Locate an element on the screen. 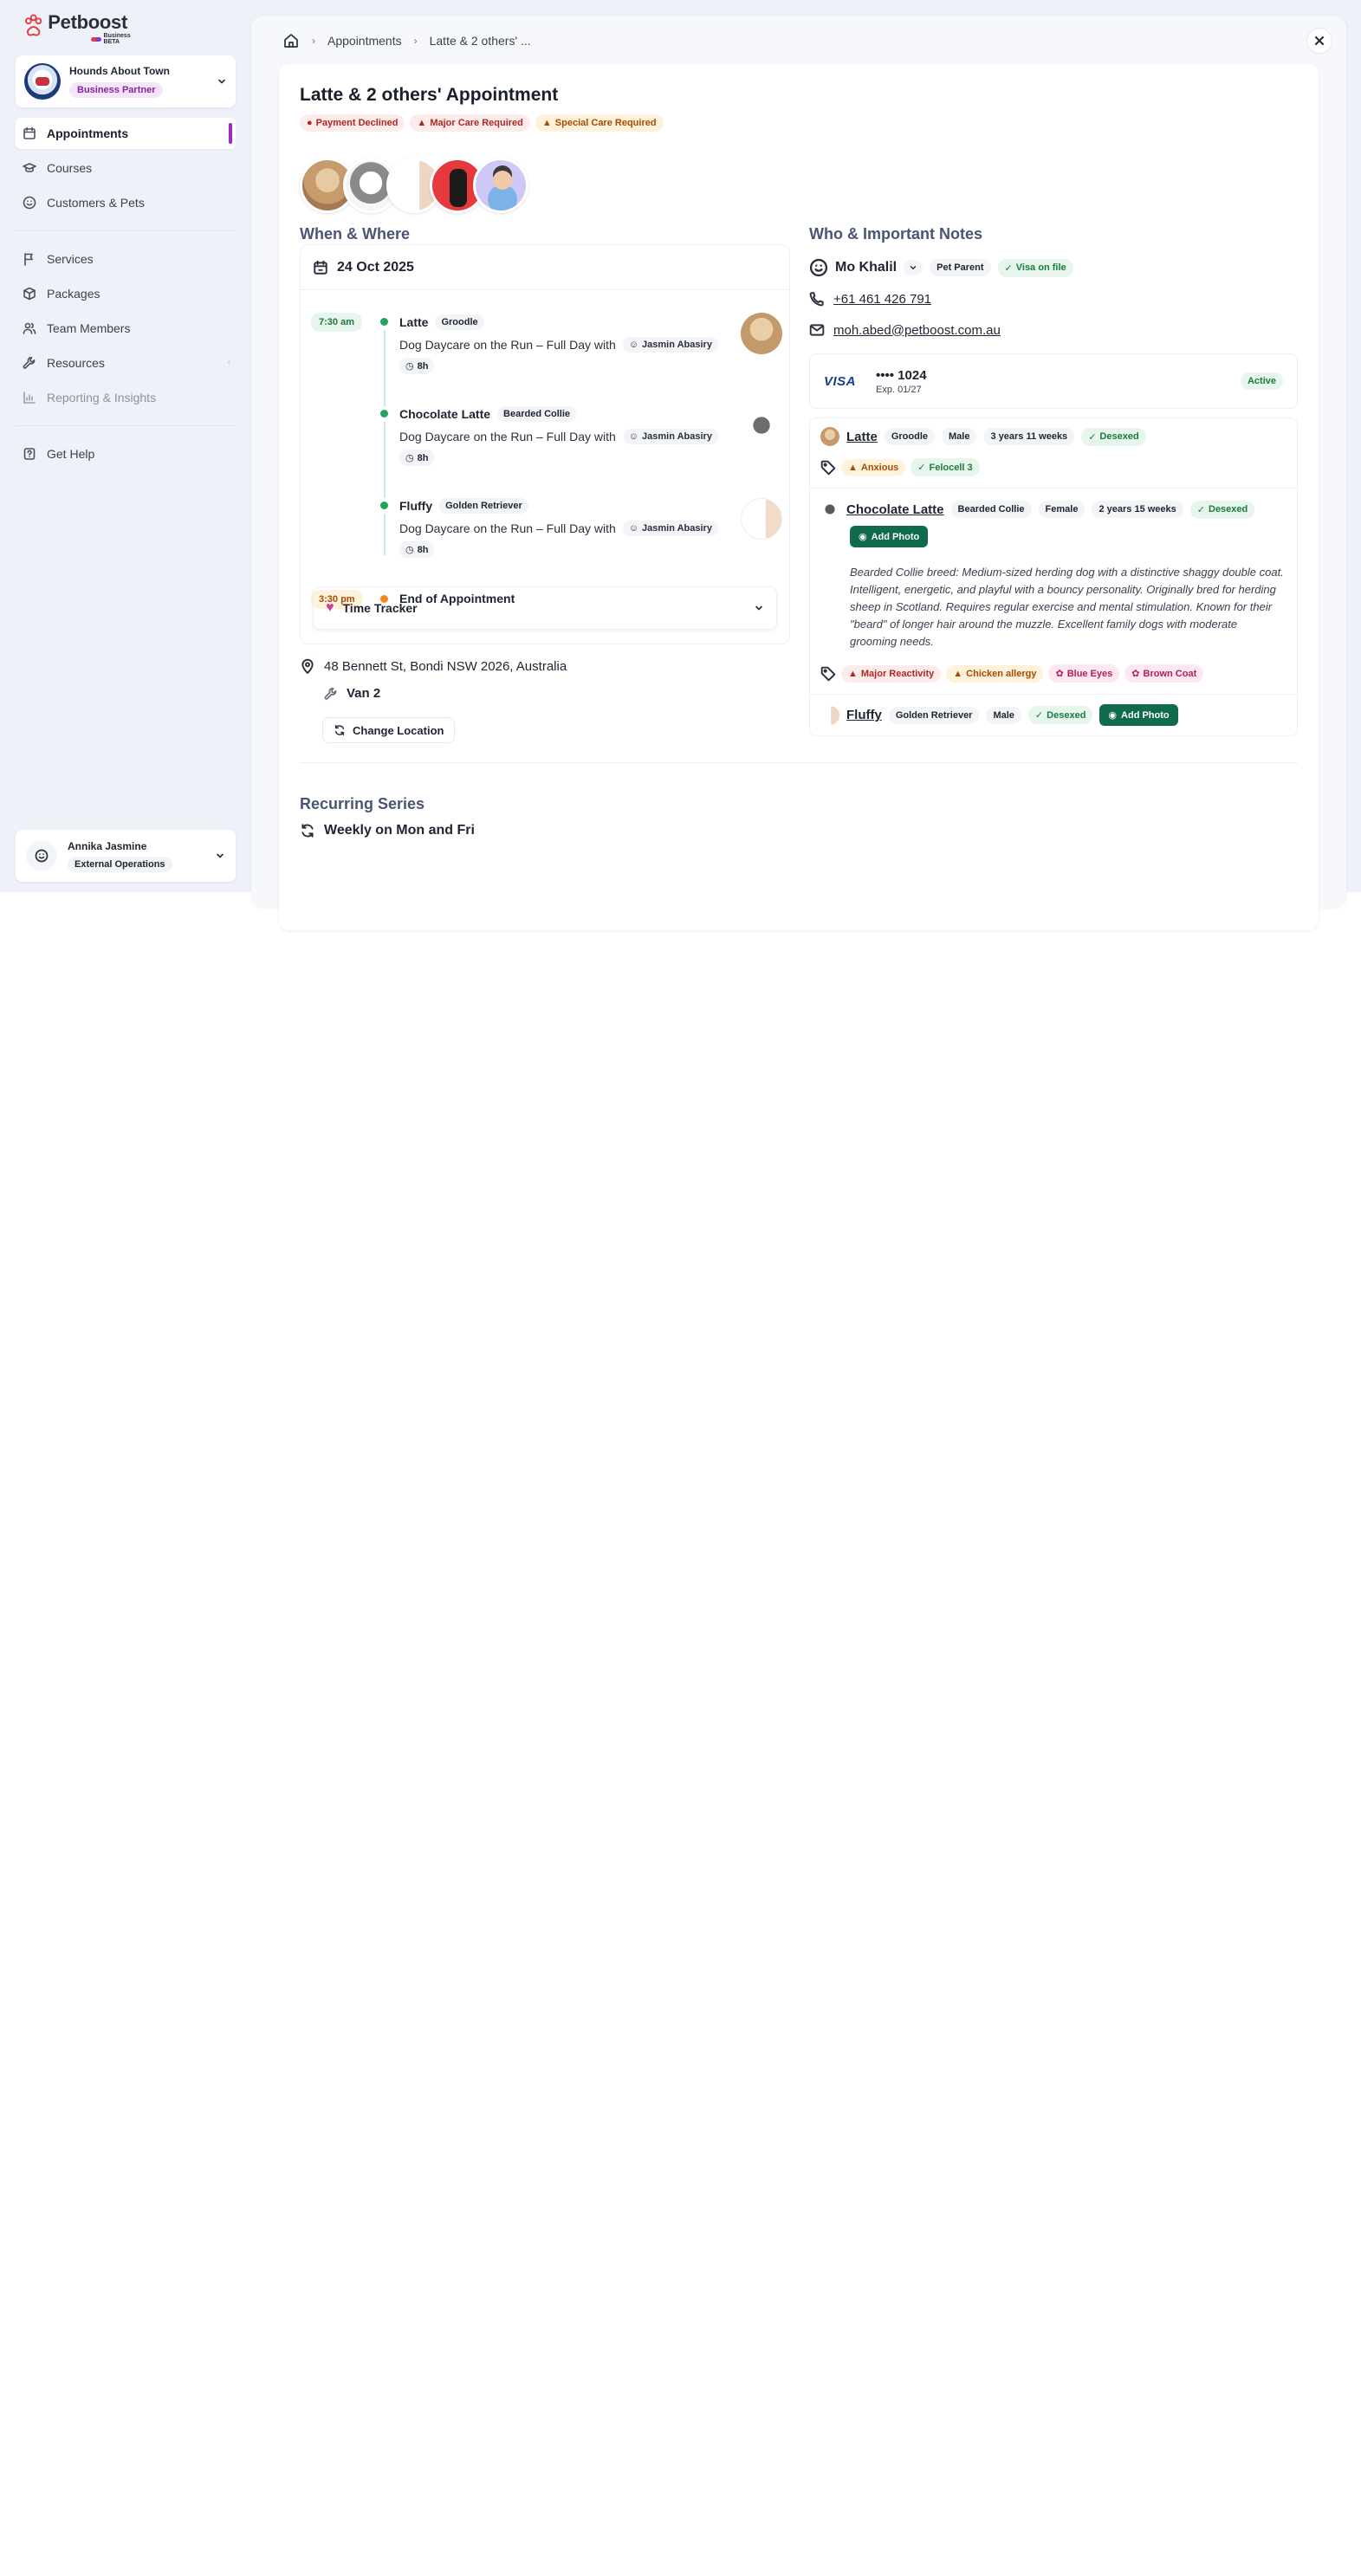 The image size is (1361, 2576). sidebar-item-reporting-insights: Reporting & Insights is located at coordinates (126, 397).